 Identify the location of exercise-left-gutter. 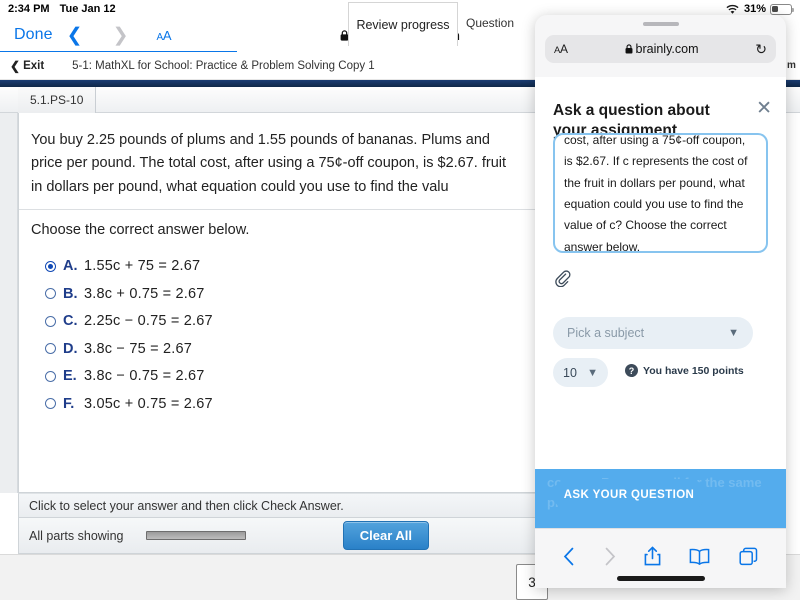
(9, 303).